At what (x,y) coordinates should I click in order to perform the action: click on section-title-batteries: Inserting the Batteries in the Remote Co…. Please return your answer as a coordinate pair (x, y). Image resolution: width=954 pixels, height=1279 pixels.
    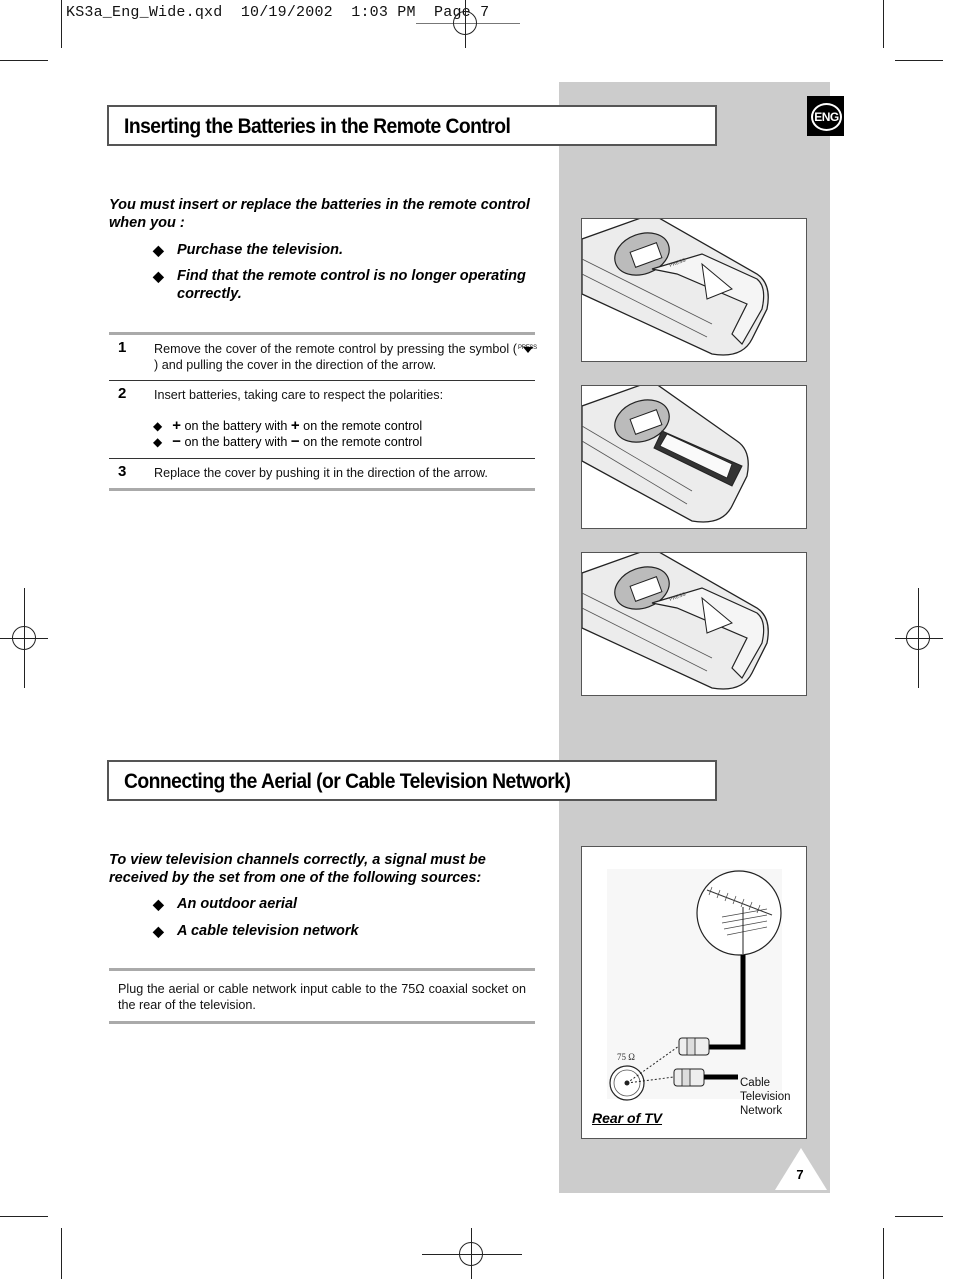
    Looking at the image, I should click on (412, 125).